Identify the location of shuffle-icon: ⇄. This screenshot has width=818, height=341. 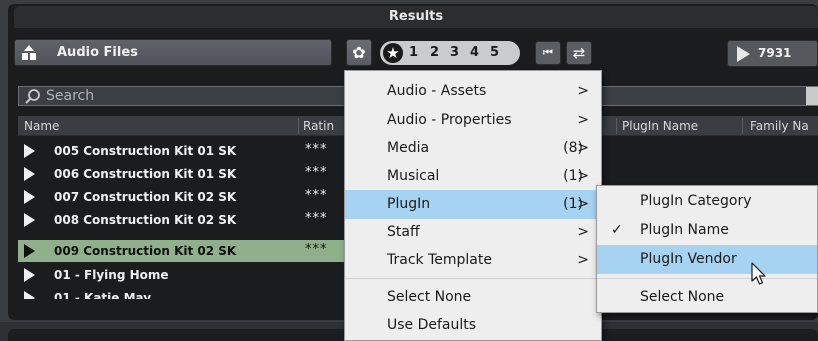
(579, 53).